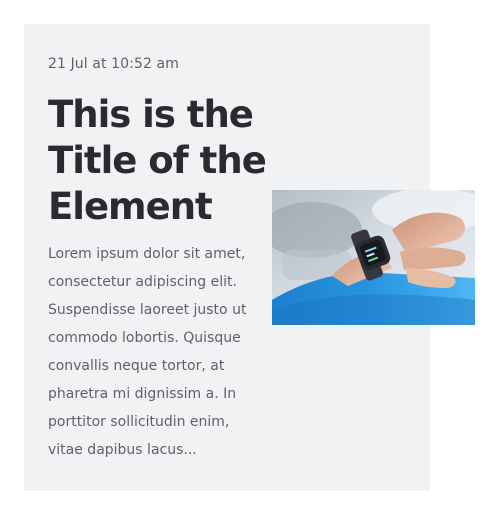 Image resolution: width=500 pixels, height=515 pixels. Describe the element at coordinates (158, 161) in the screenshot. I see `post-title: This is the Title of the Element` at that location.